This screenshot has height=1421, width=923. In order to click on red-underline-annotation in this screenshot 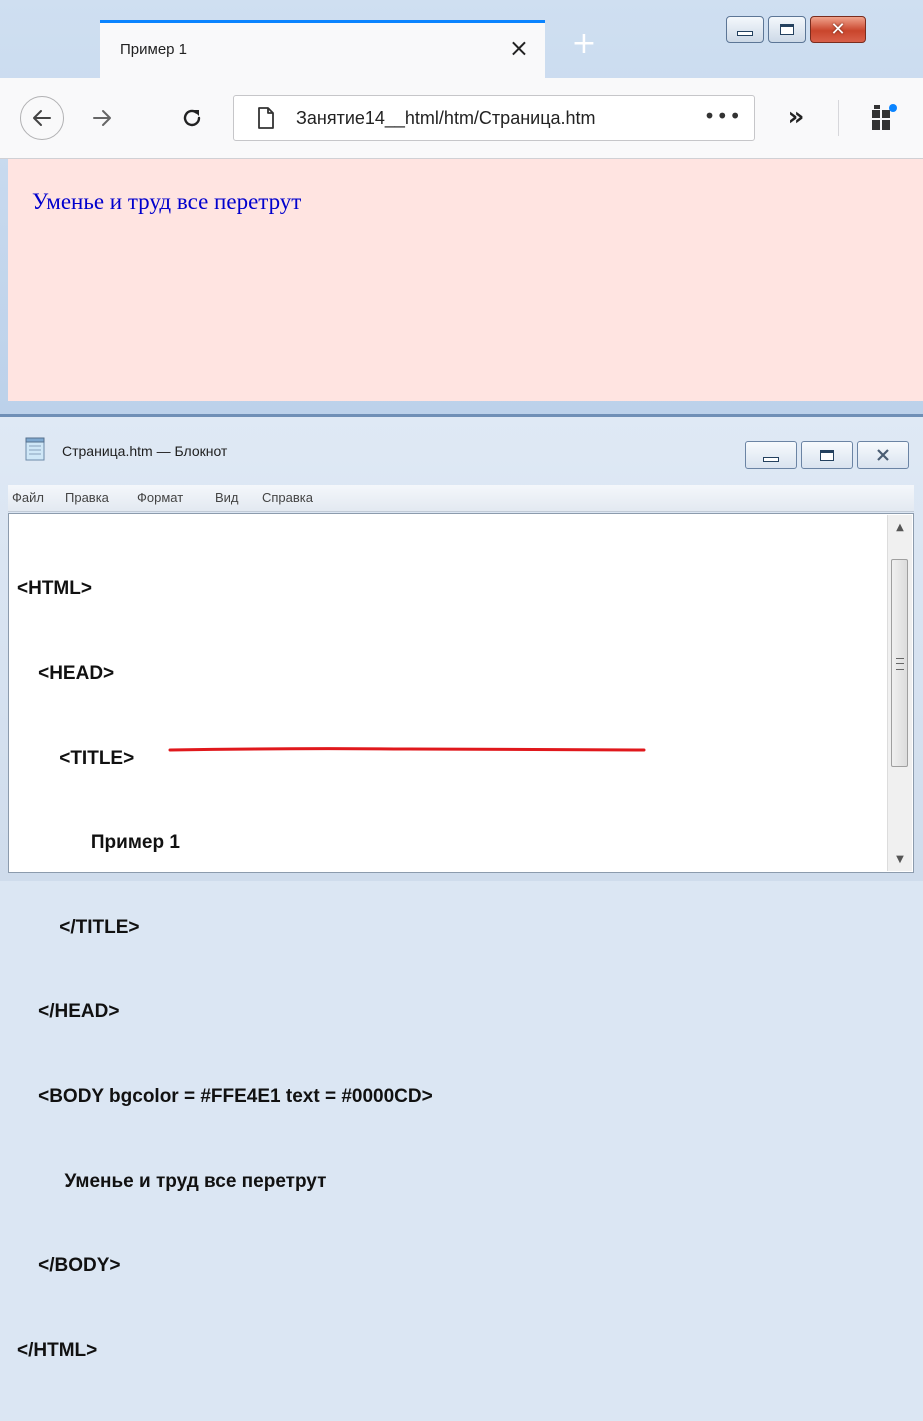, I will do `click(407, 749)`.